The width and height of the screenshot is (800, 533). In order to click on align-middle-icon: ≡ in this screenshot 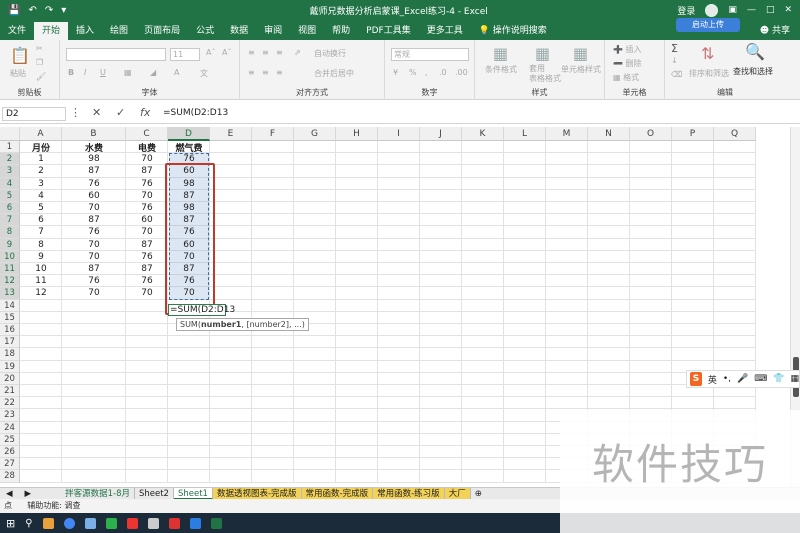, I will do `click(265, 52)`.